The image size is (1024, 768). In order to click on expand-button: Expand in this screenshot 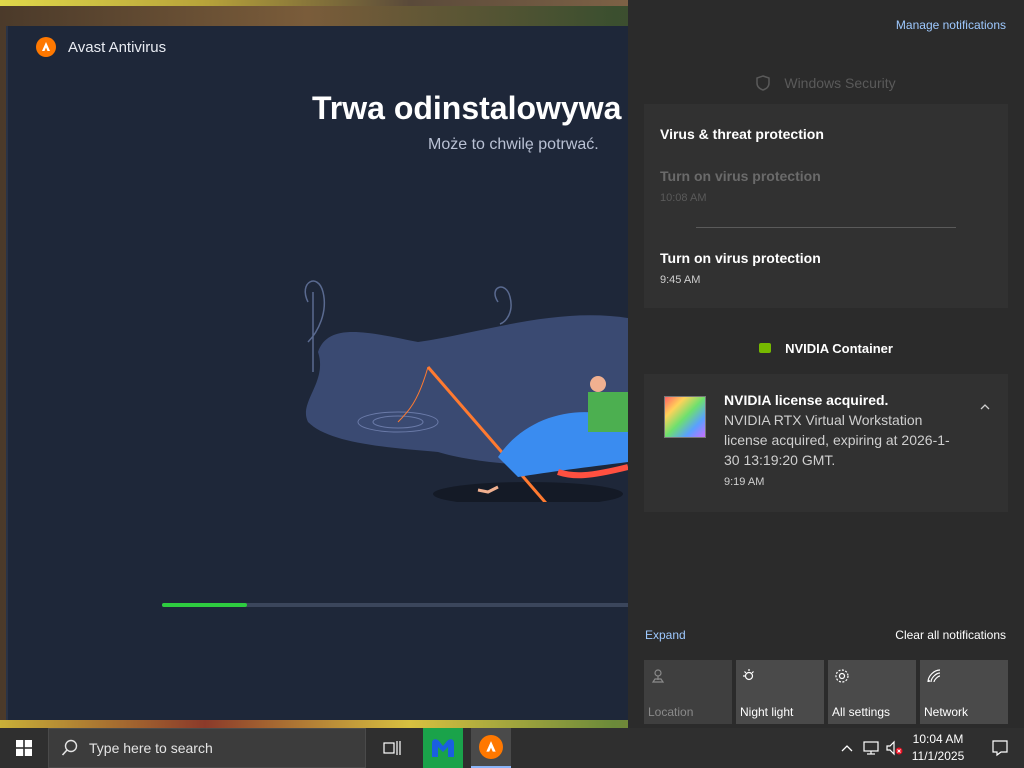, I will do `click(665, 635)`.